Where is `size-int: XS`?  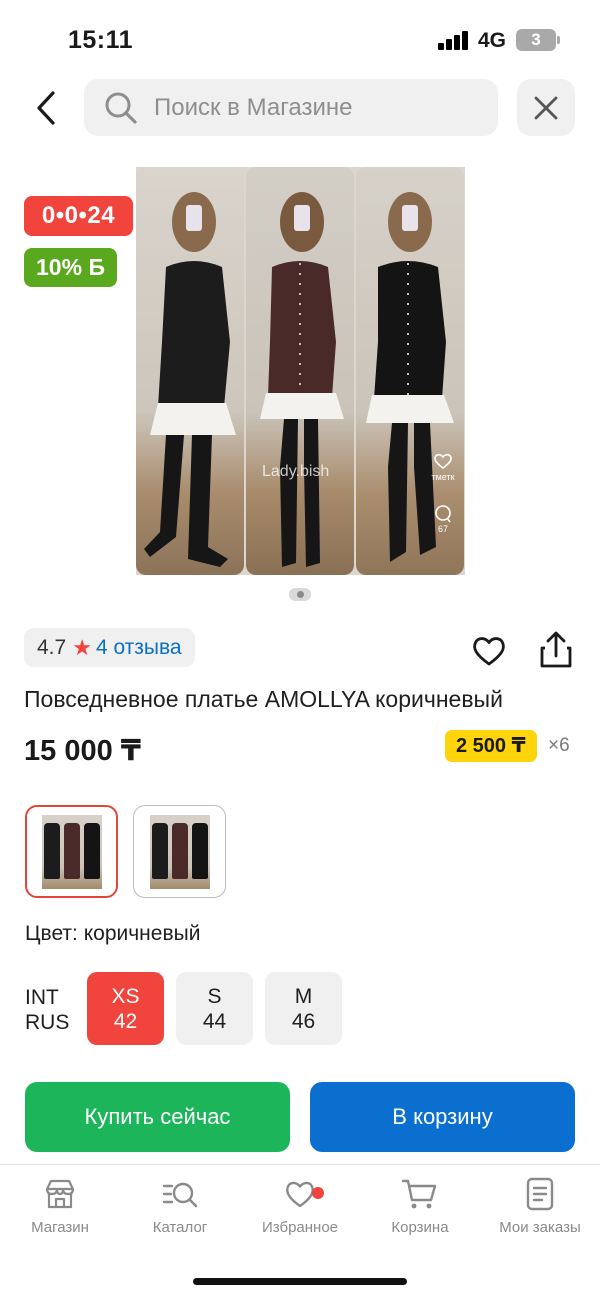 size-int: XS is located at coordinates (125, 996).